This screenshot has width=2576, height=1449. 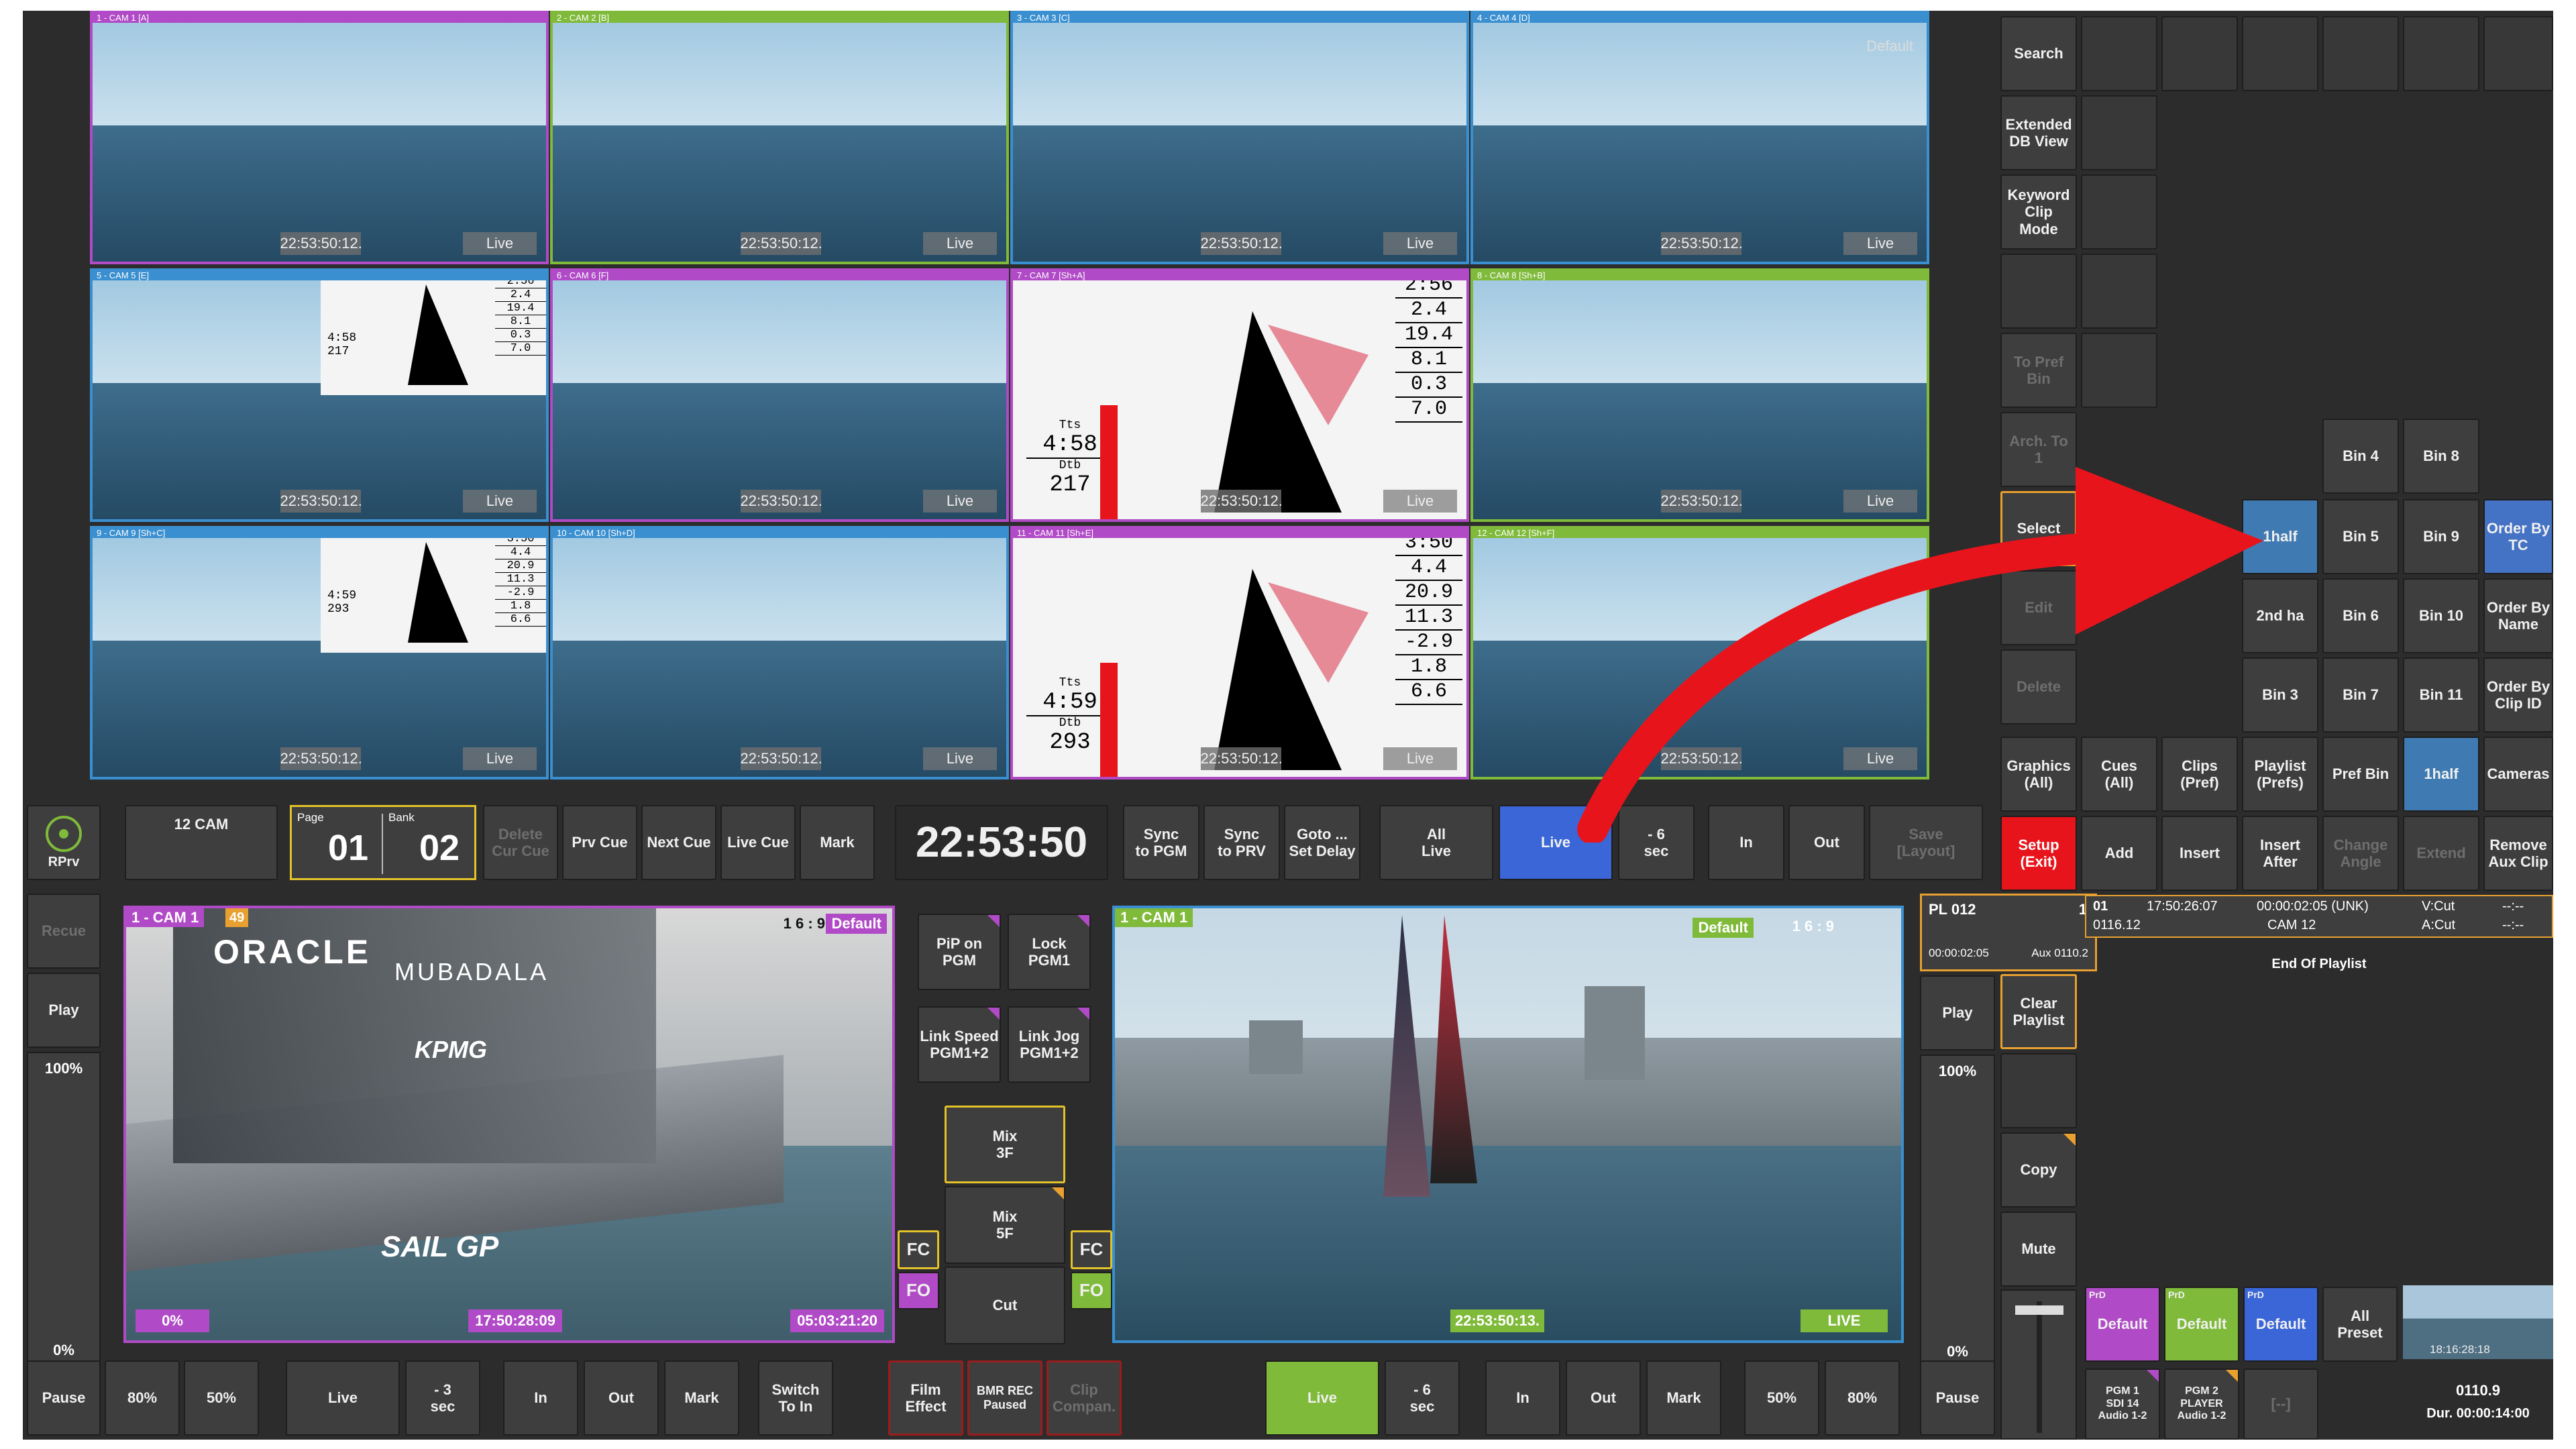 I want to click on camera-tile: 3 - CAM 3 [C] 22:53:50:12. Live, so click(x=1239, y=137).